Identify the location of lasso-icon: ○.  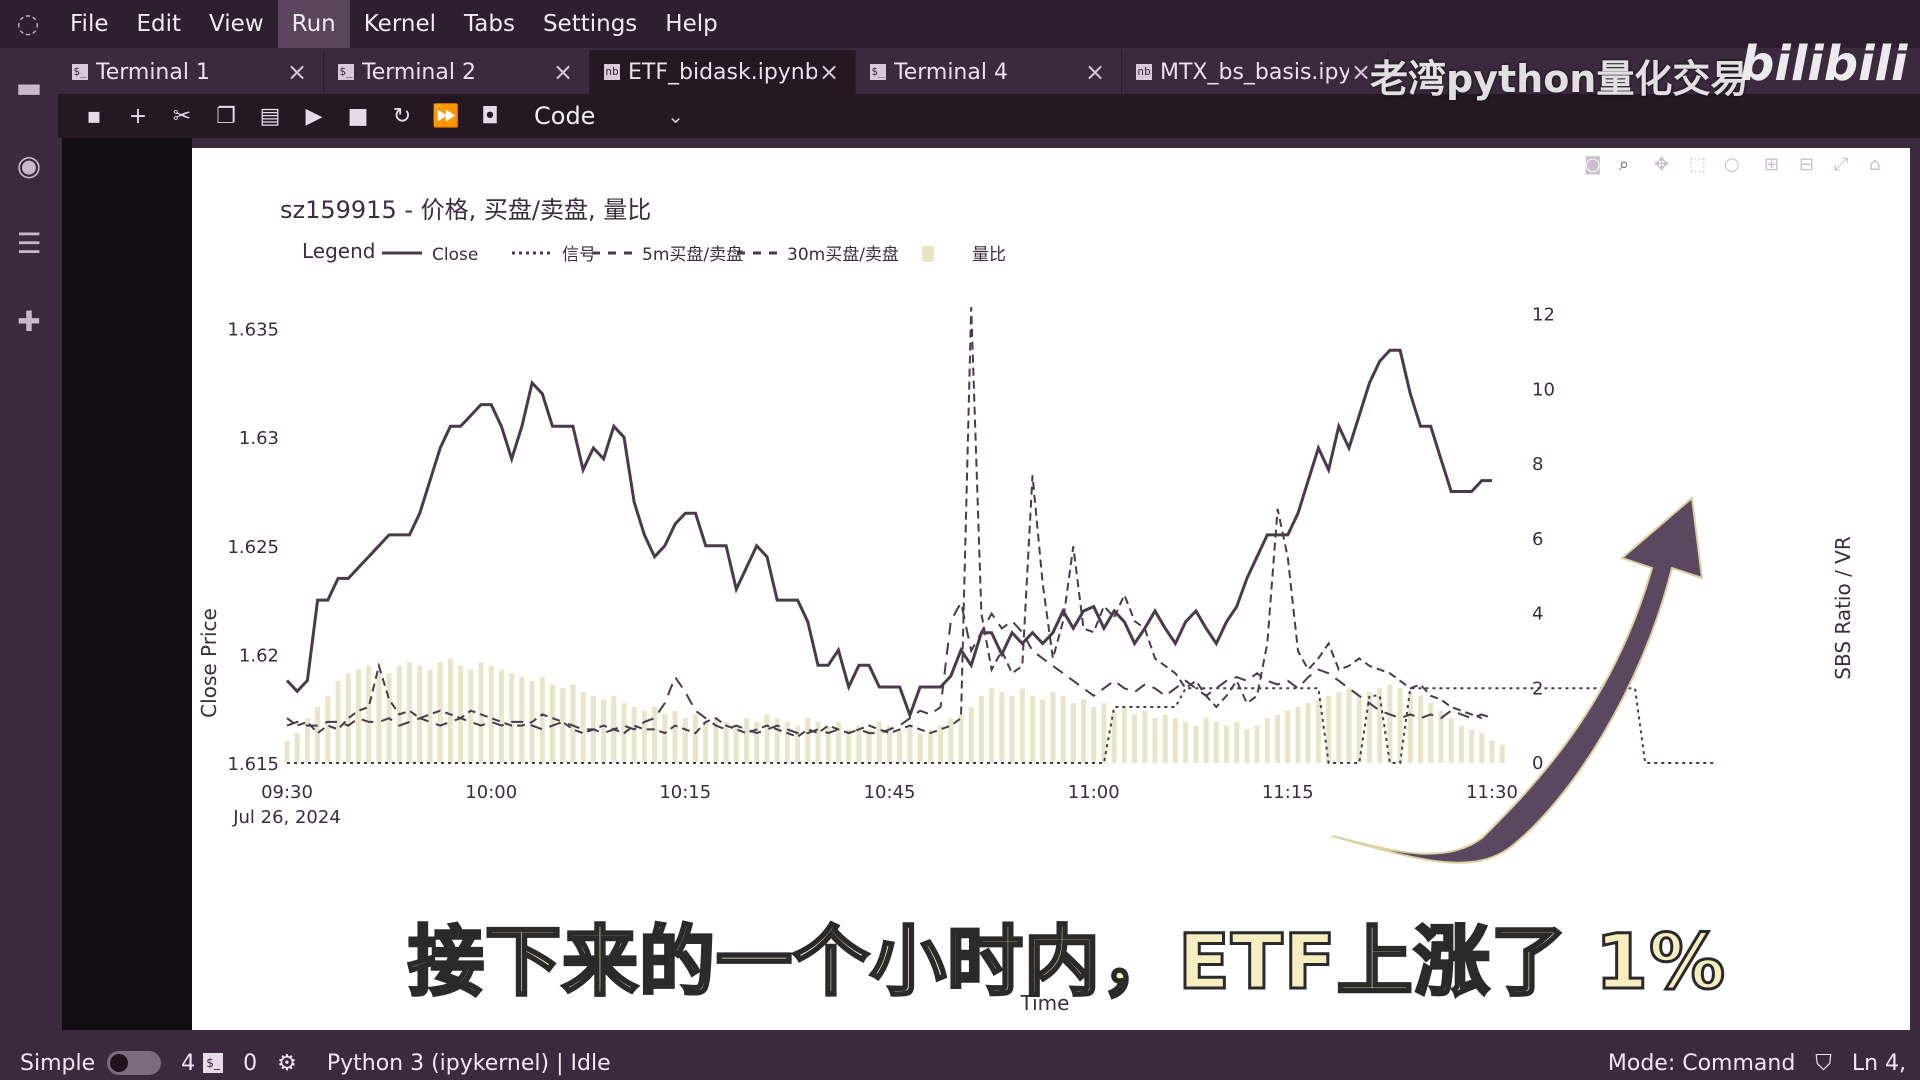
(1732, 164).